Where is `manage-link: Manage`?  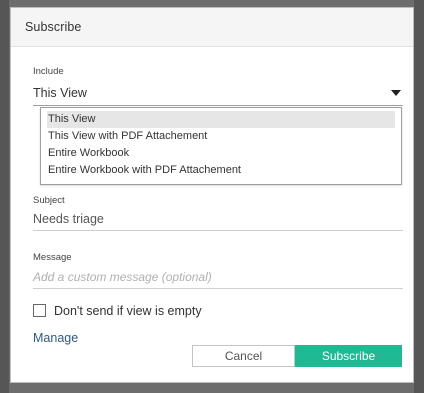
manage-link: Manage is located at coordinates (55, 338).